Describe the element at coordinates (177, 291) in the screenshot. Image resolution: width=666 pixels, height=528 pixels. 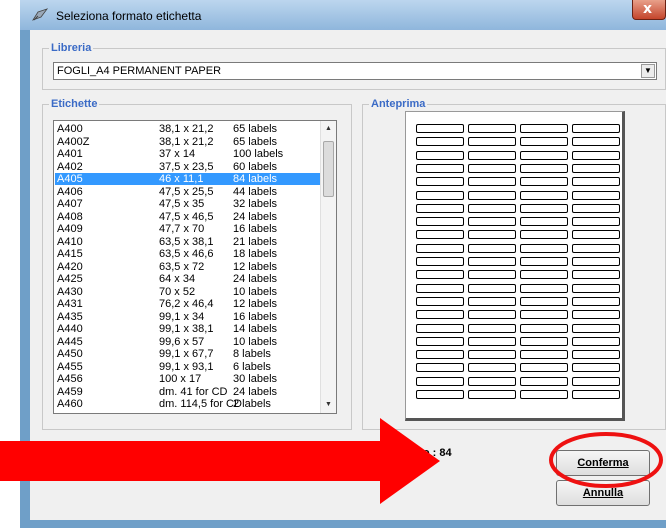
I see `list-item-size: 70 x 52` at that location.